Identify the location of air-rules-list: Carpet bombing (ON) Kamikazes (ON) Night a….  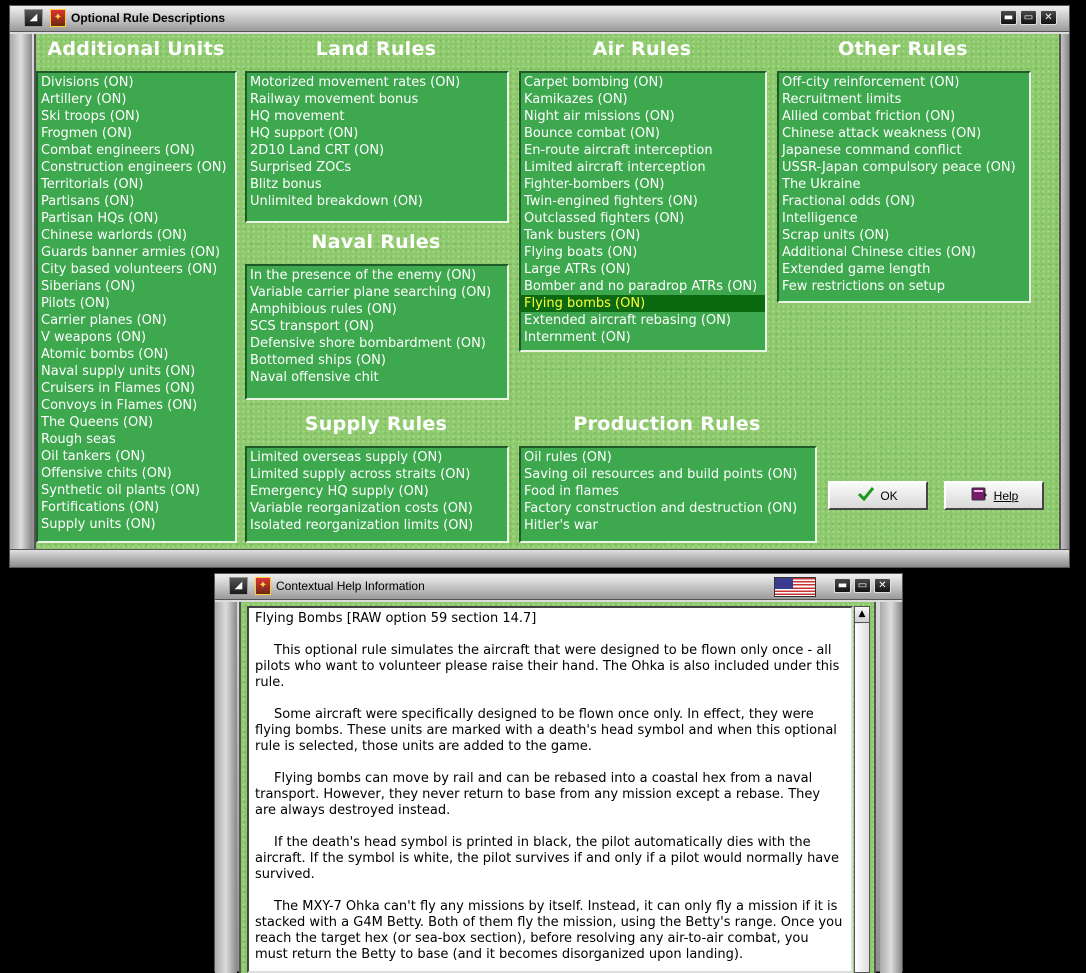
(643, 211).